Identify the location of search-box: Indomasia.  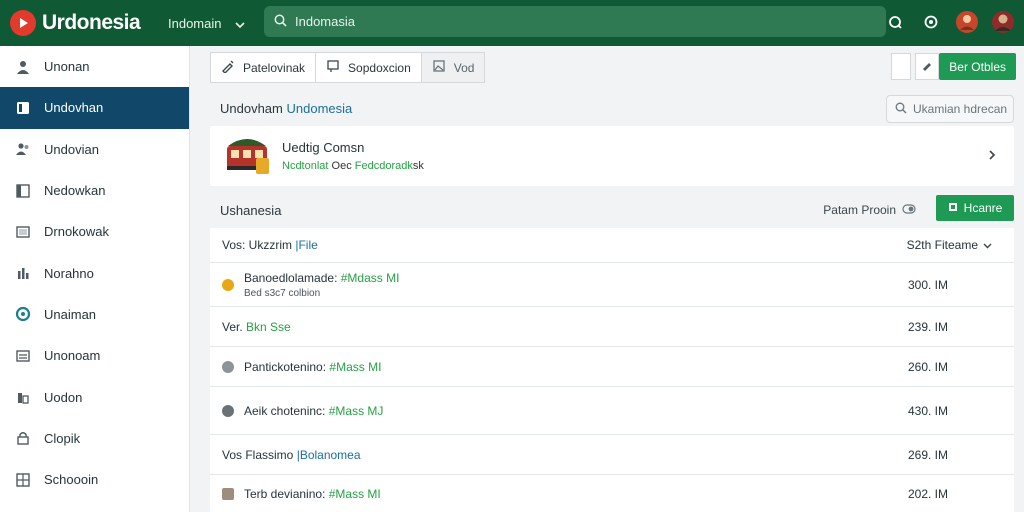
(575, 21).